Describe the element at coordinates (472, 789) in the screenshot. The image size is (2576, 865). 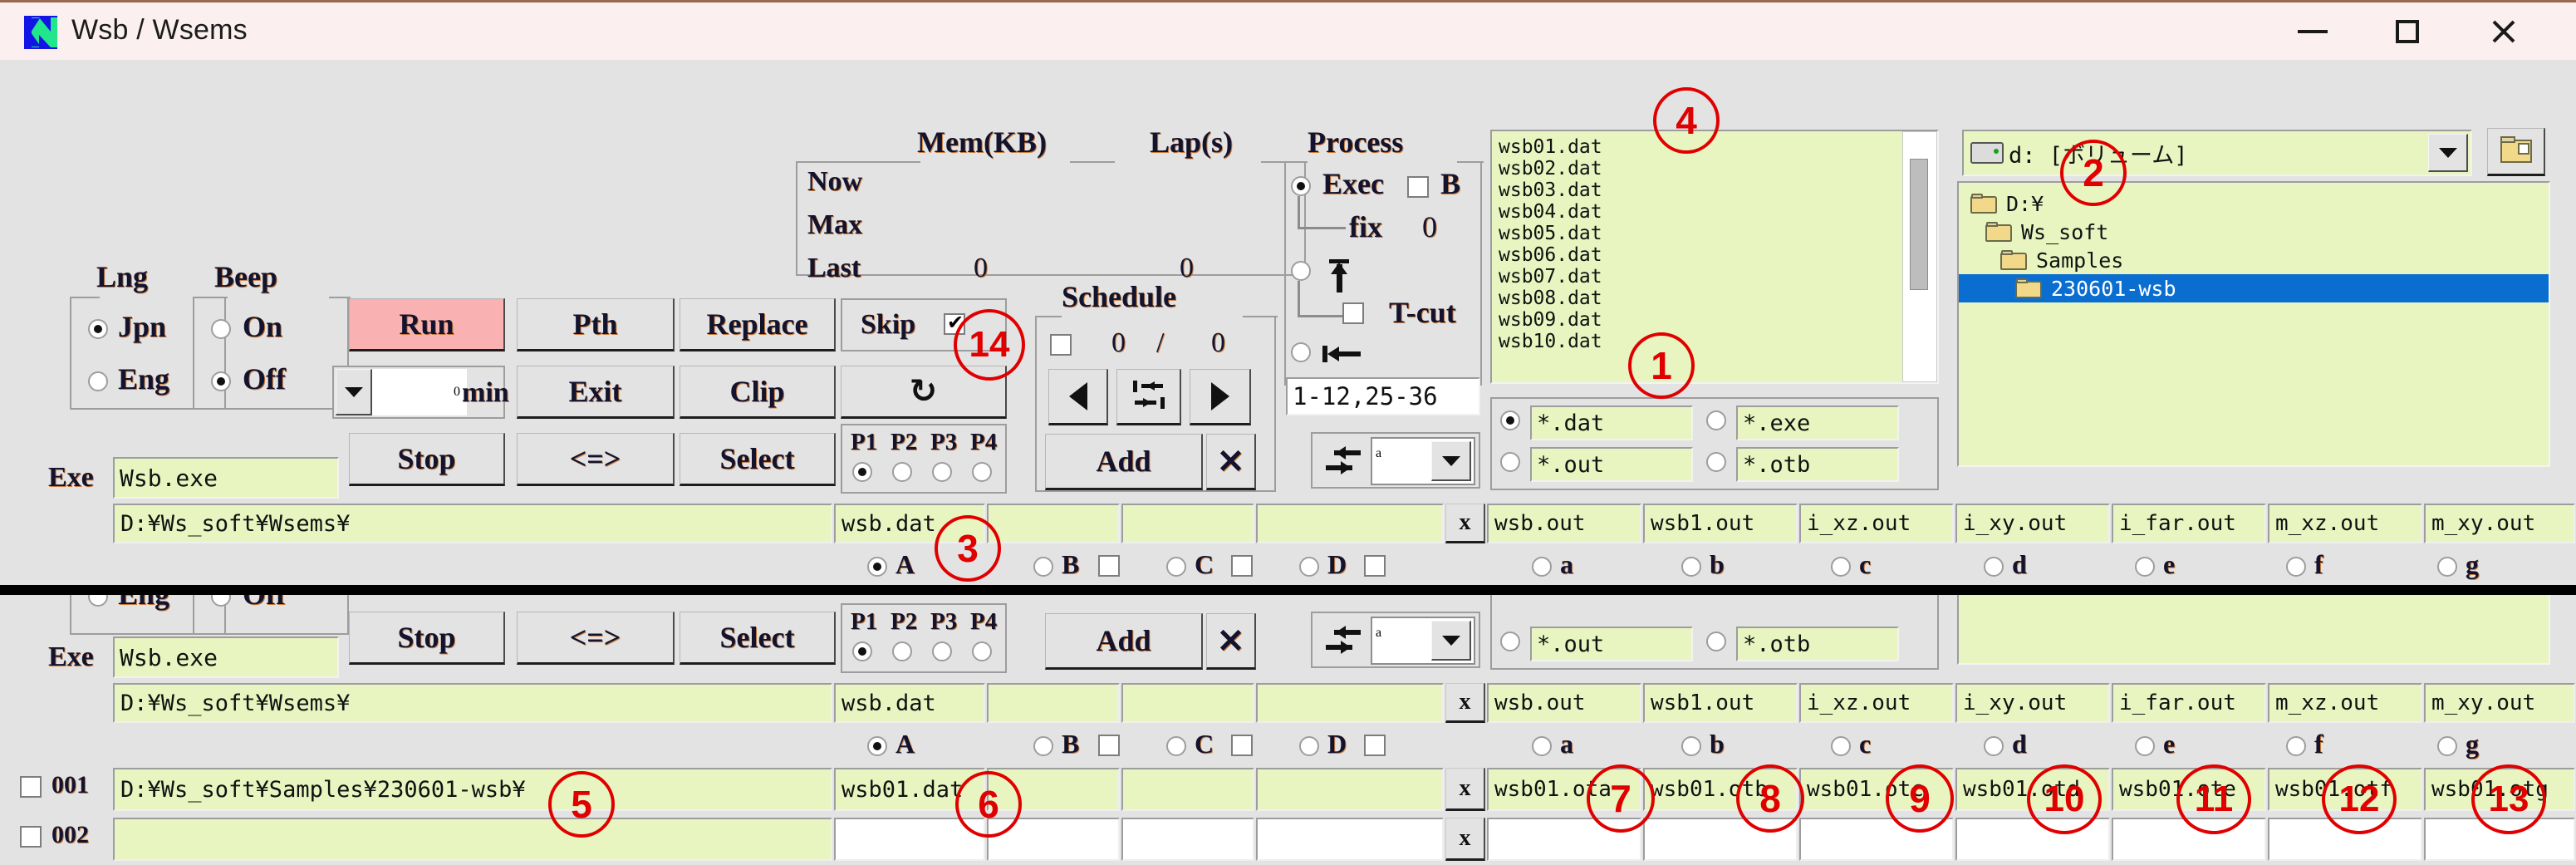
I see `row-path-001-bottom: D:¥Ws_soft¥Samples¥230601-wsb¥` at that location.